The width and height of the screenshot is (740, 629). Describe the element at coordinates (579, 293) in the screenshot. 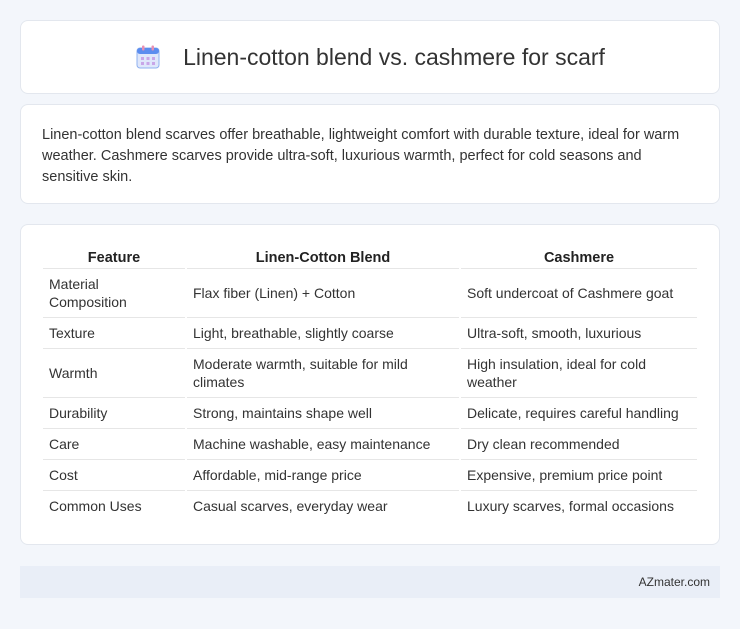

I see `cashmere-cell: Soft undercoat of Cashmere goat` at that location.